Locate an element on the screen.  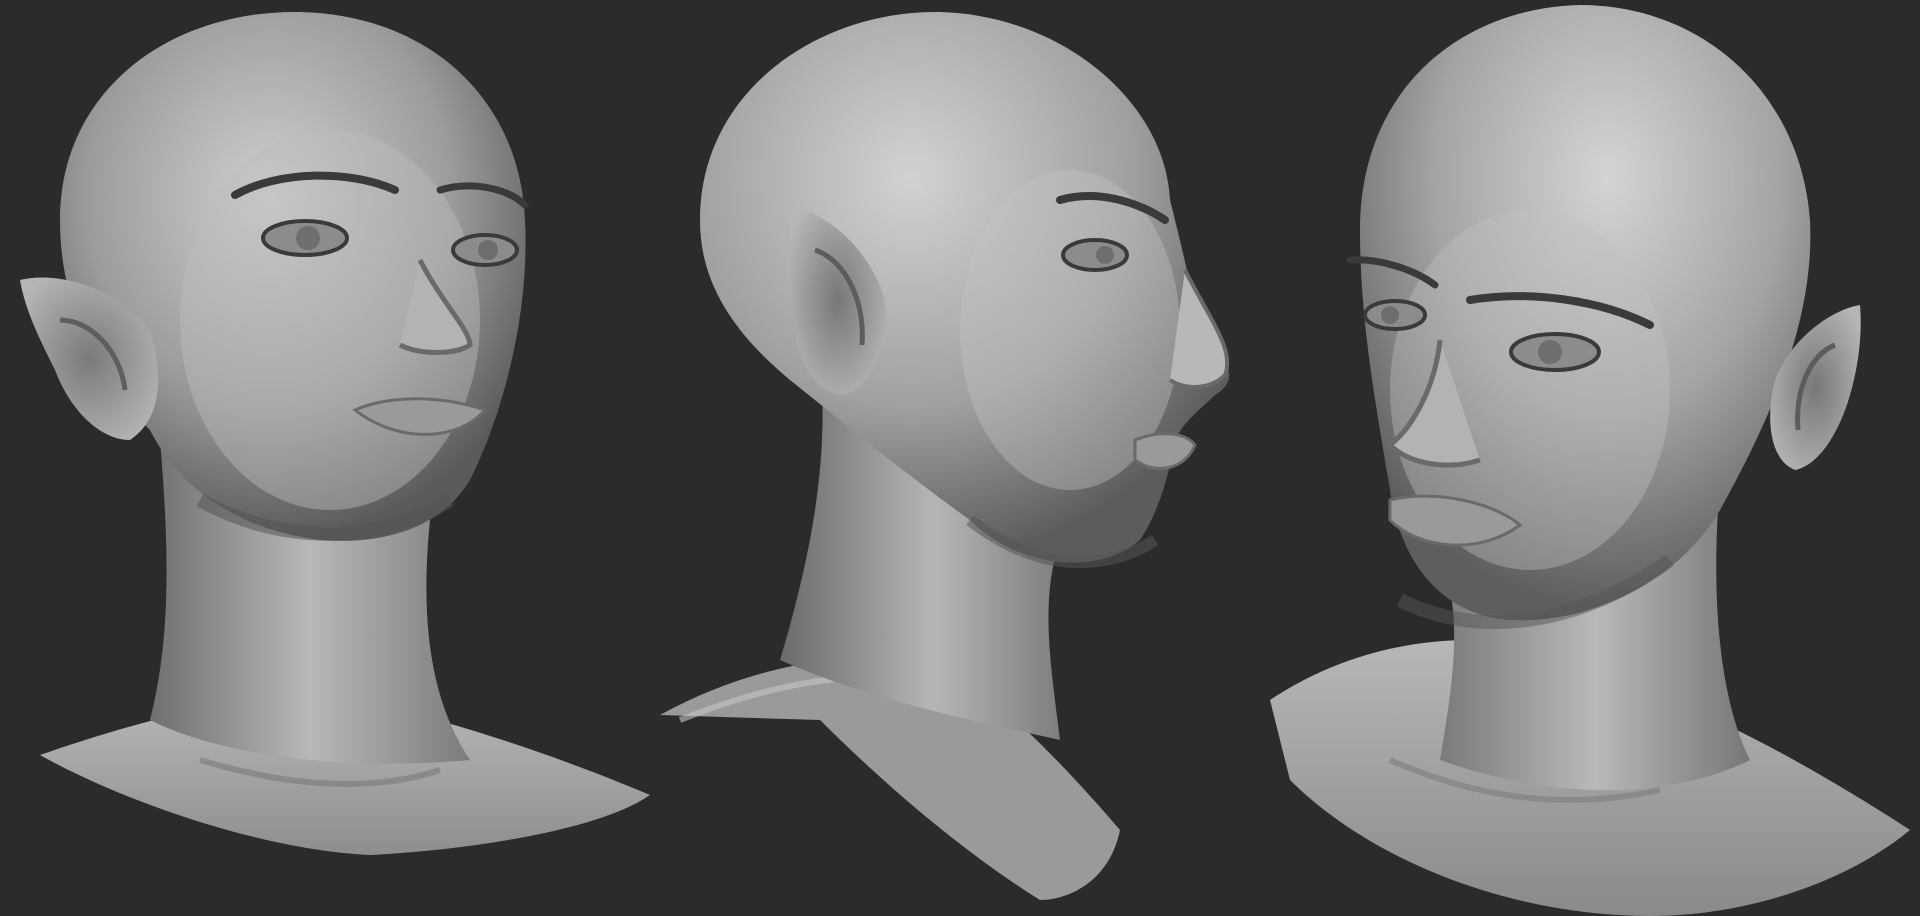
eye is located at coordinates (1095, 255).